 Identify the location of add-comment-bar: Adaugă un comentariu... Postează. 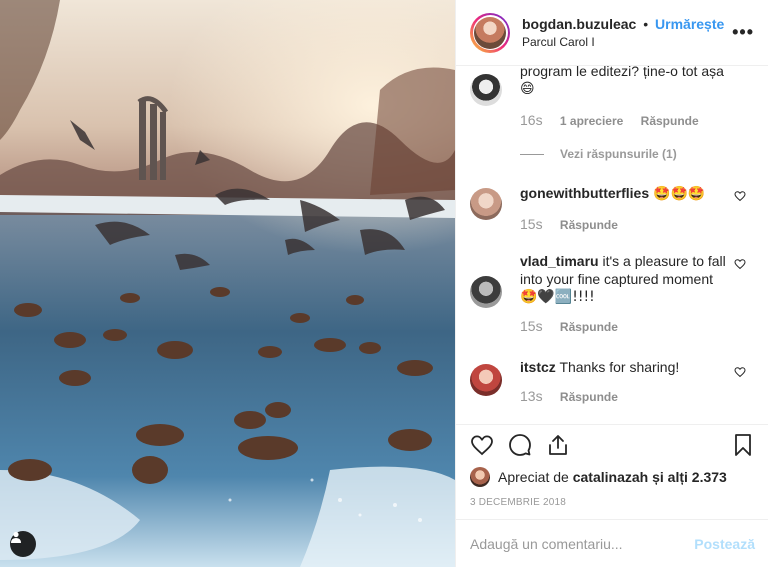
(612, 543).